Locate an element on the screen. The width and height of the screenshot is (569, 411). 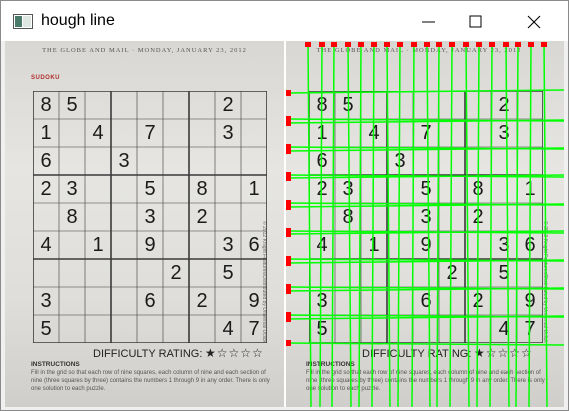
maximize-icon is located at coordinates (475, 21).